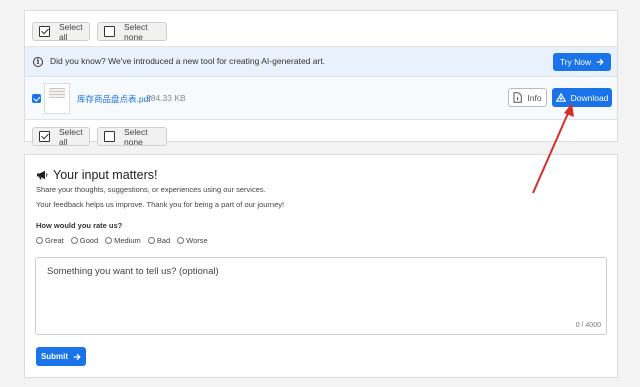 This screenshot has height=387, width=640. I want to click on rating-label: Medium, so click(127, 240).